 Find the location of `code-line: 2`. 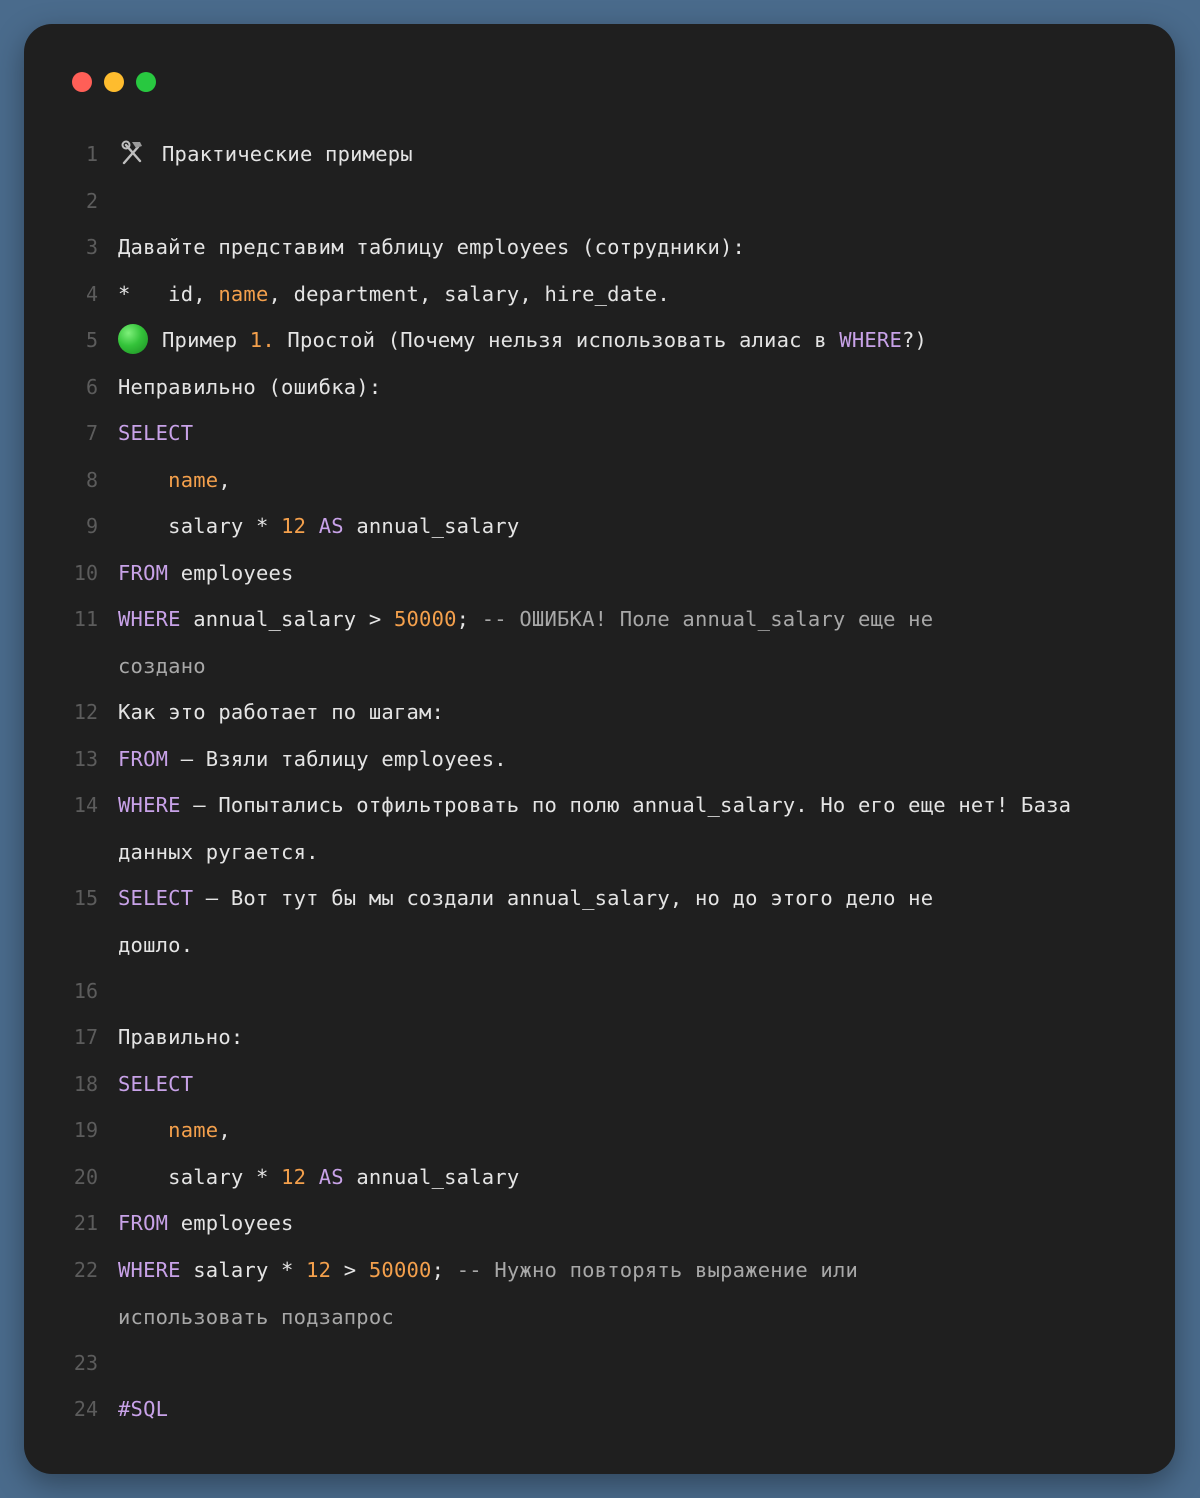

code-line: 2 is located at coordinates (599, 201).